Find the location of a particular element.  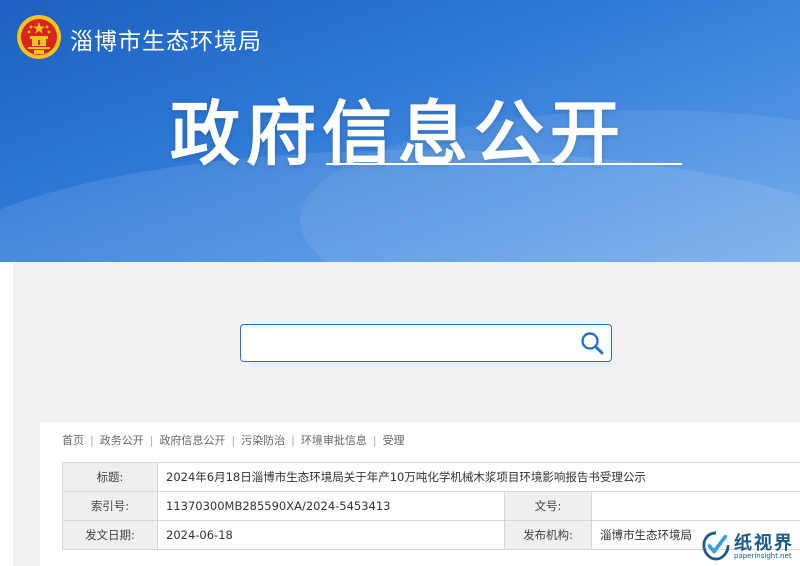

search-input is located at coordinates (411, 344).